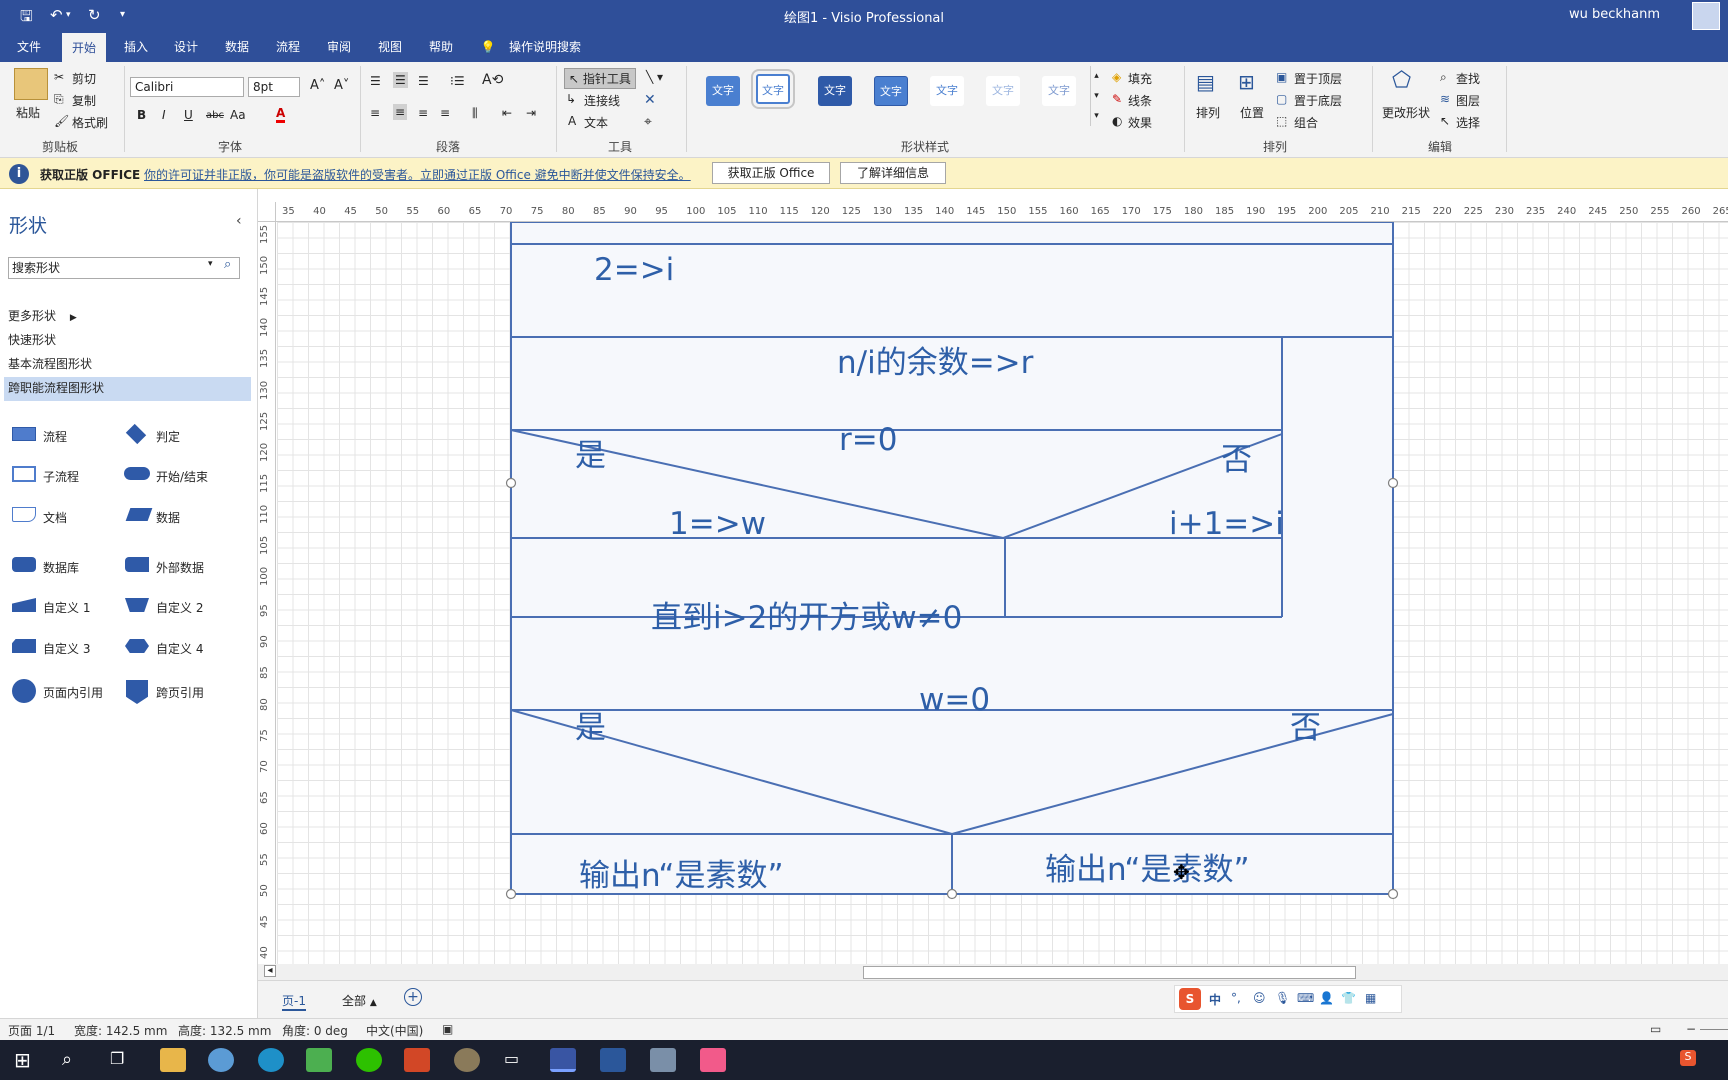 Image resolution: width=1728 pixels, height=1080 pixels. Describe the element at coordinates (238, 115) in the screenshot. I see `change-case-icon: Aa` at that location.